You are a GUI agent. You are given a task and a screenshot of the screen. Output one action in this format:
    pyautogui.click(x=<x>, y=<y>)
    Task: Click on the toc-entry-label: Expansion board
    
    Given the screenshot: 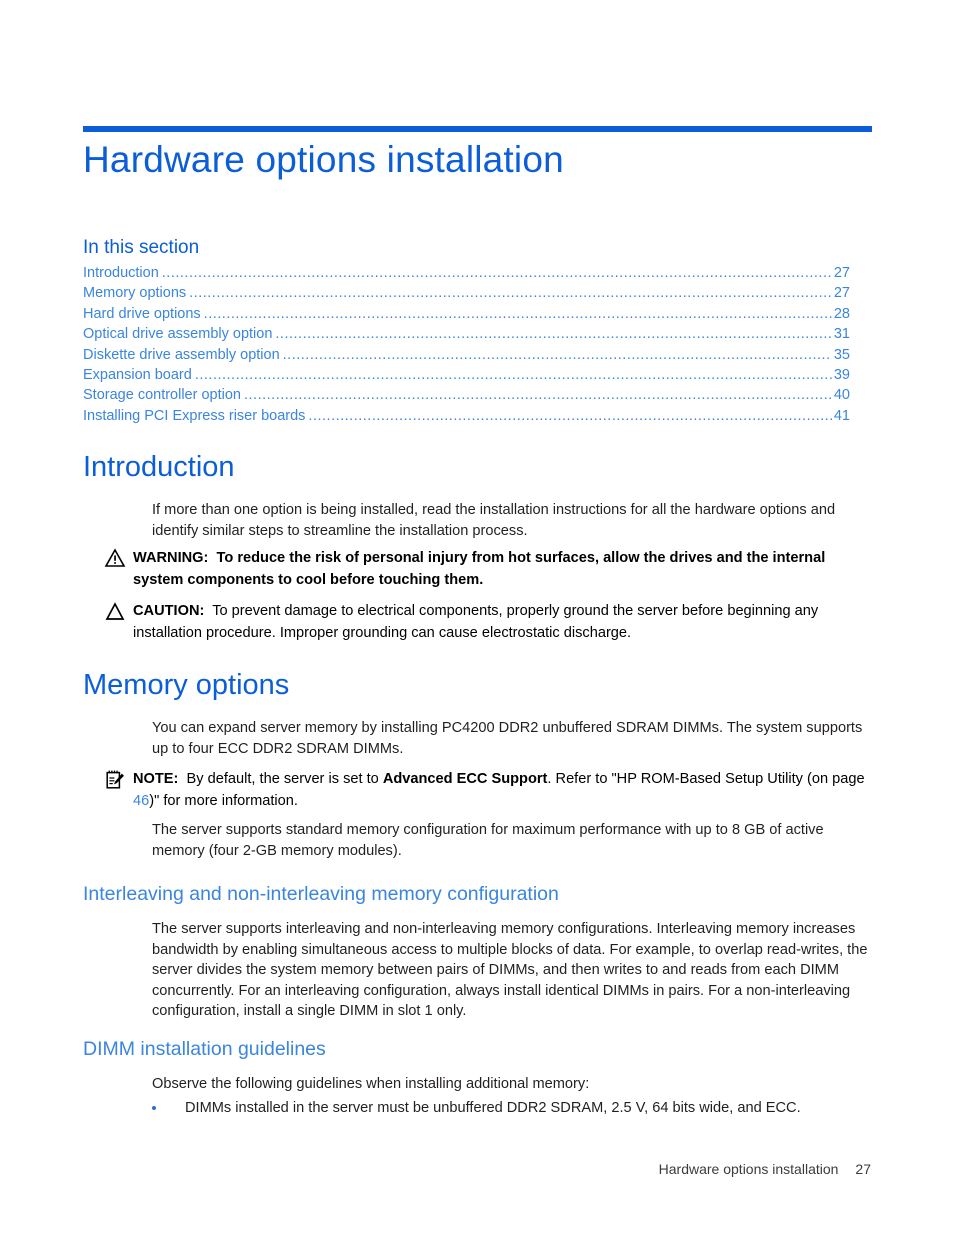 What is the action you would take?
    pyautogui.click(x=137, y=375)
    